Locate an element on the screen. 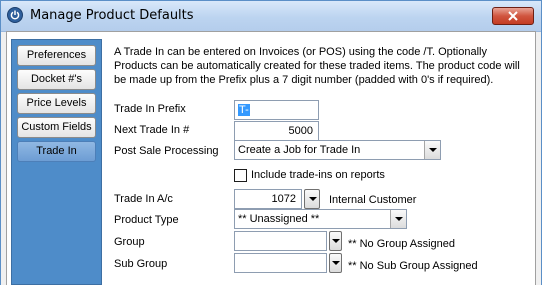 The image size is (544, 285). group-input is located at coordinates (280, 241).